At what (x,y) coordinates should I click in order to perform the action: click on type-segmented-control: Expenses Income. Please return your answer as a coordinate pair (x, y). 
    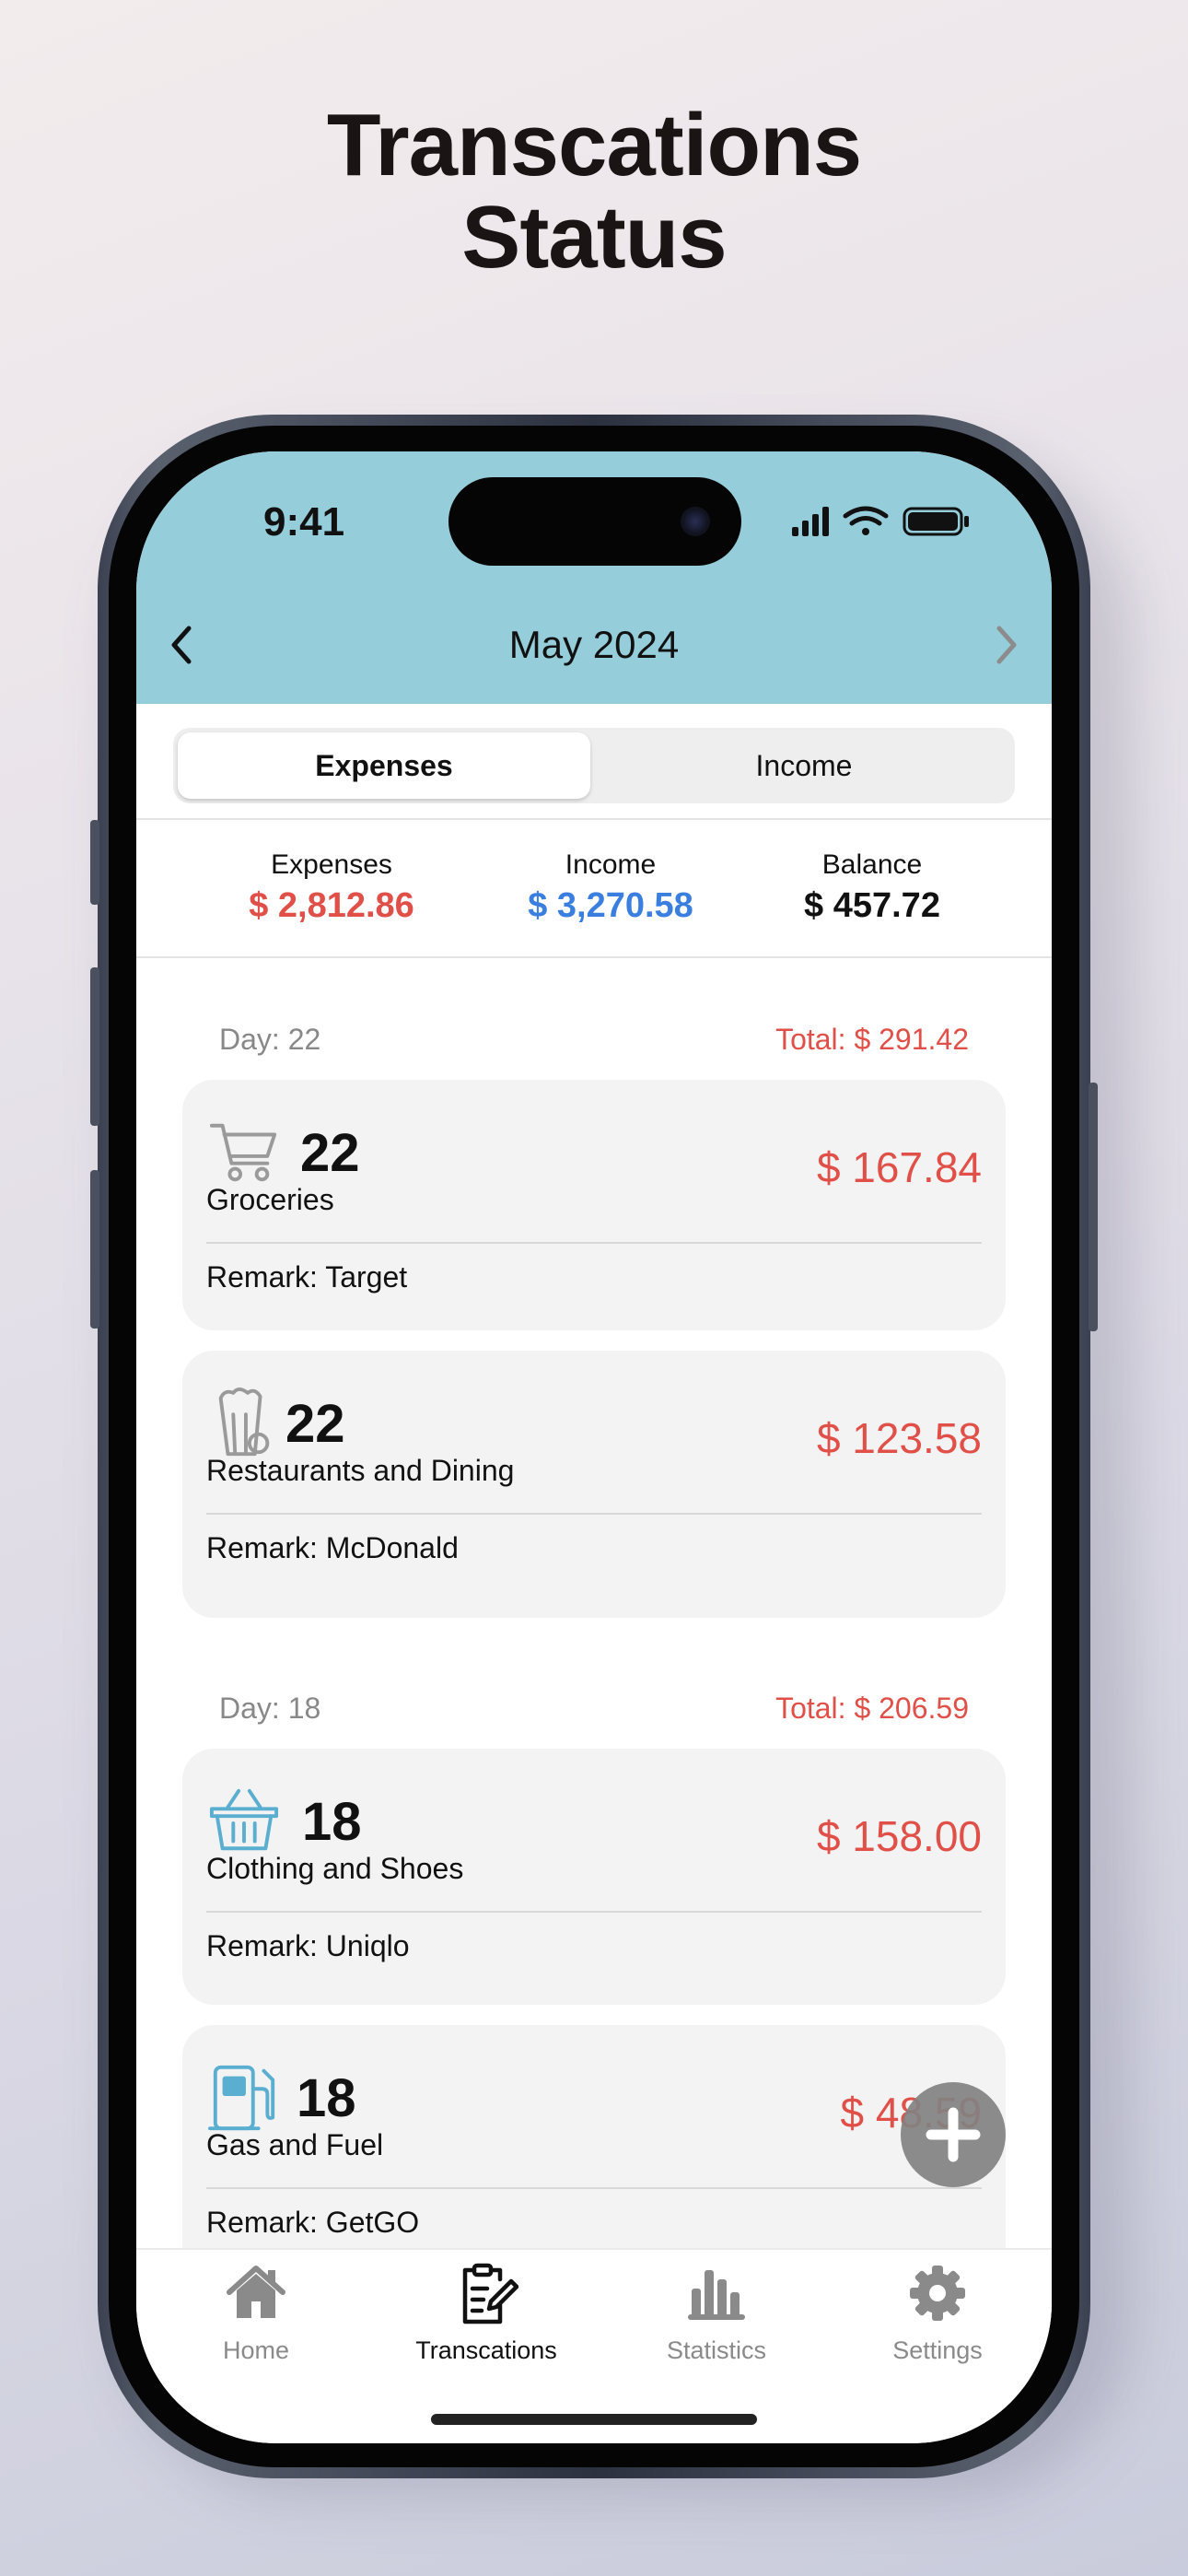
    Looking at the image, I should click on (594, 765).